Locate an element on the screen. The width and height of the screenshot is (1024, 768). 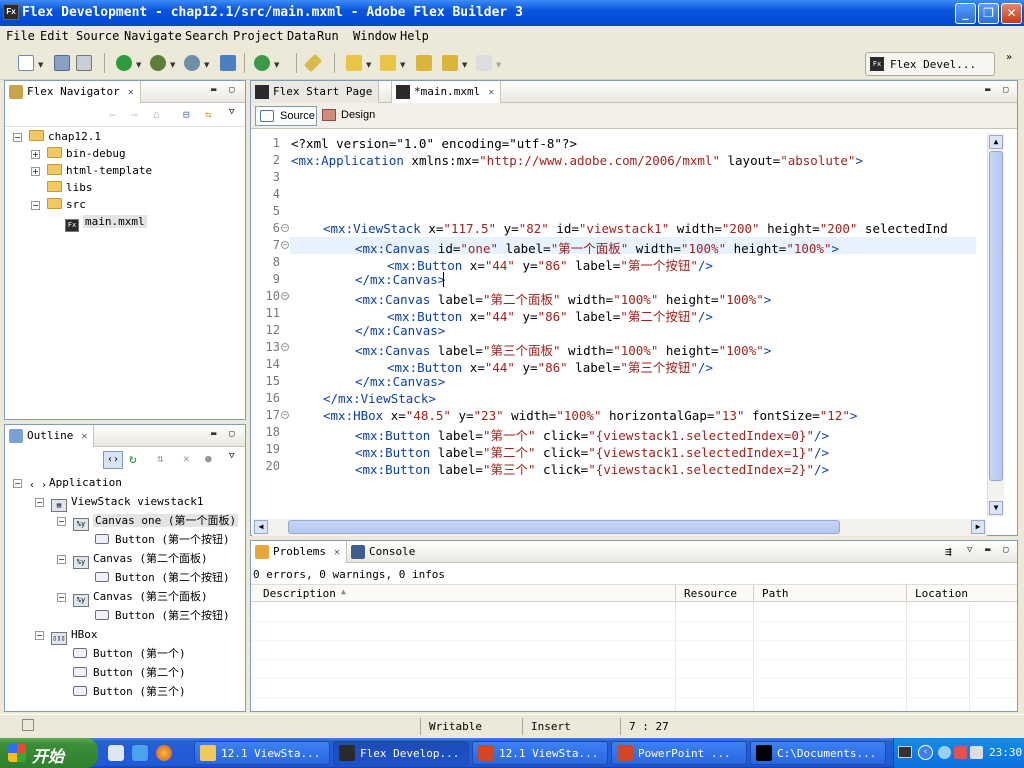
tree-item-folder: − chap12.1 is located at coordinates (125, 137).